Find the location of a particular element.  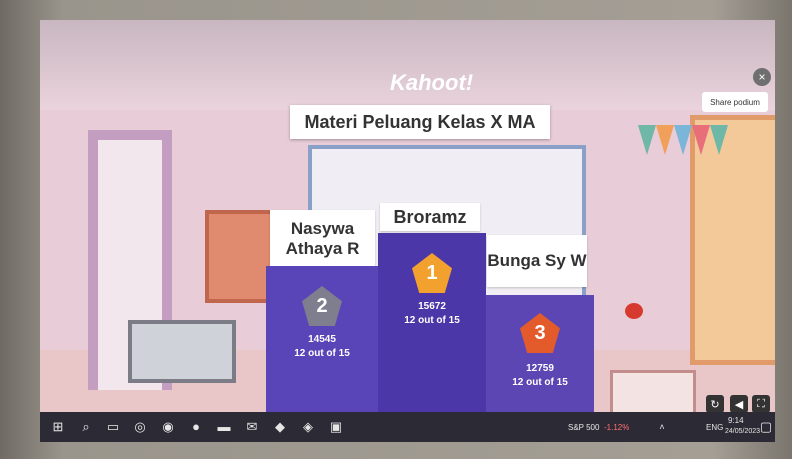

fullscreen-icon: ⛶ is located at coordinates (761, 403).